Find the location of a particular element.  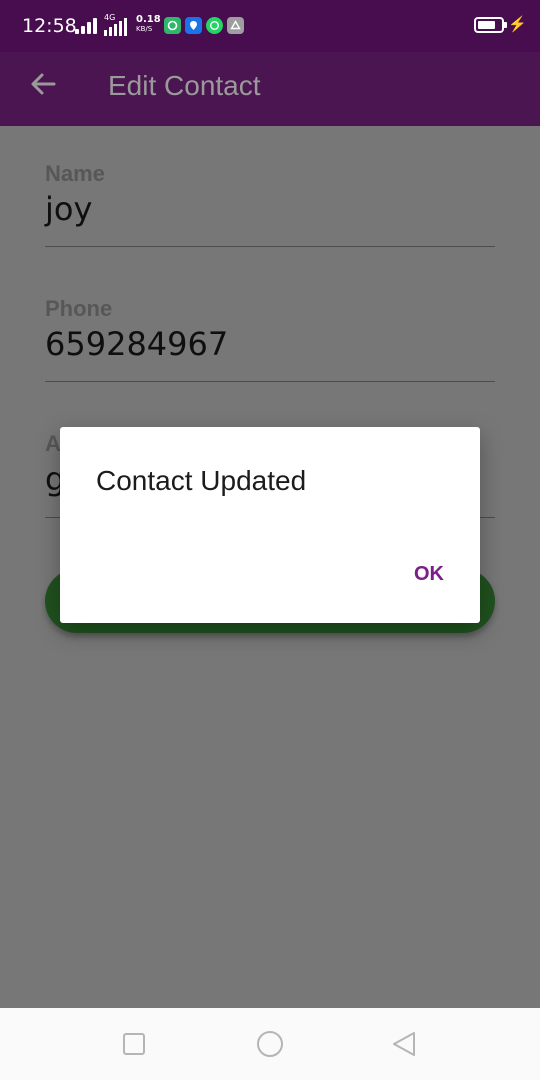

system-back-button is located at coordinates (404, 1044).